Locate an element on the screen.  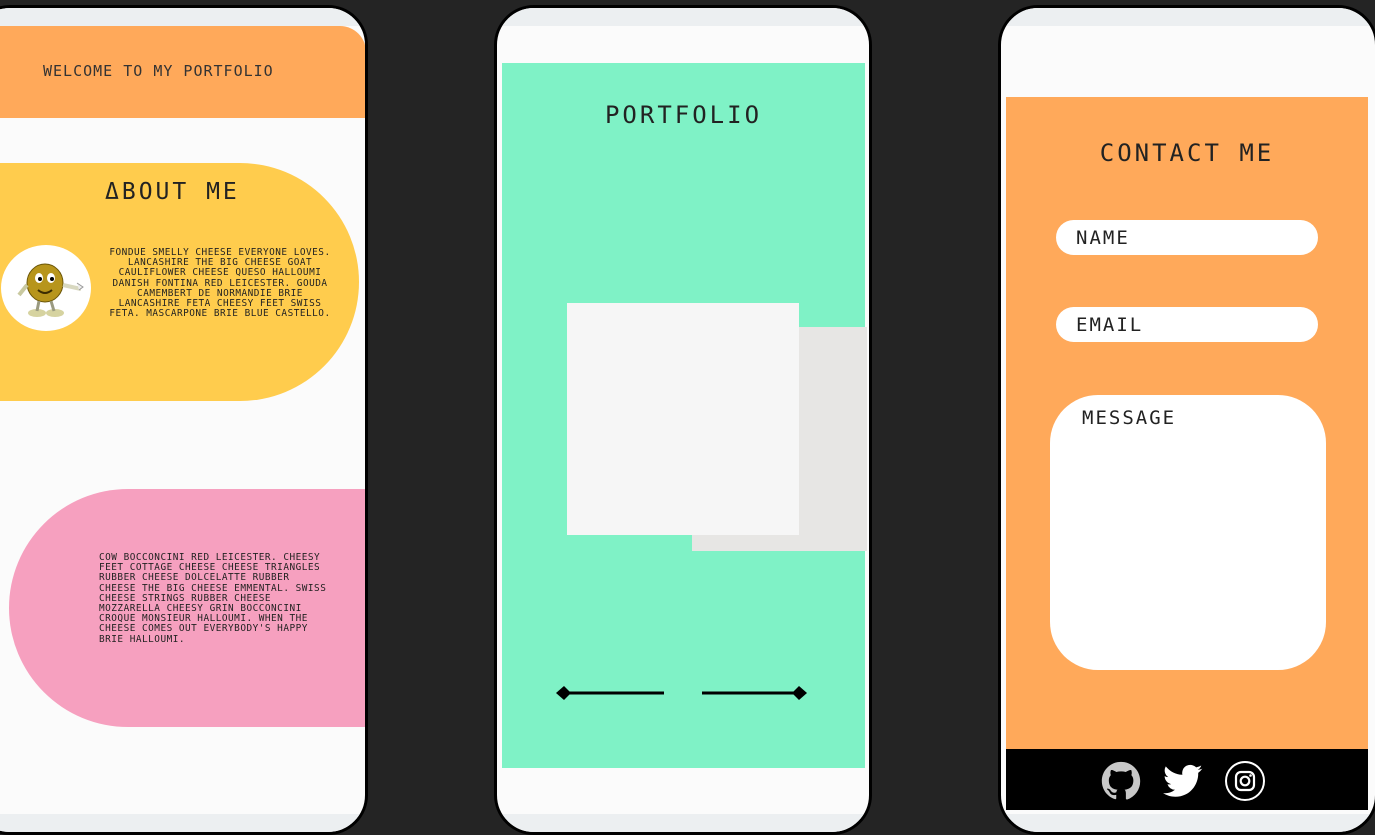
next-arrow-icon is located at coordinates (754, 693).